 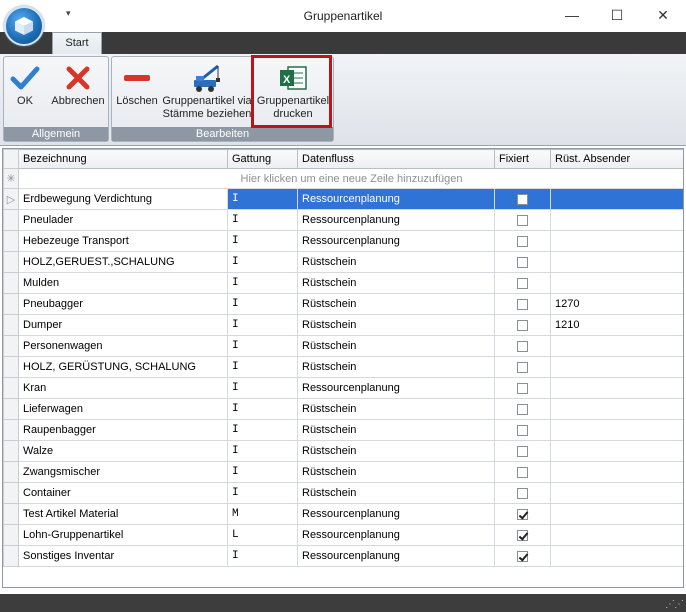 I want to click on maximize-button: ☐, so click(x=617, y=15).